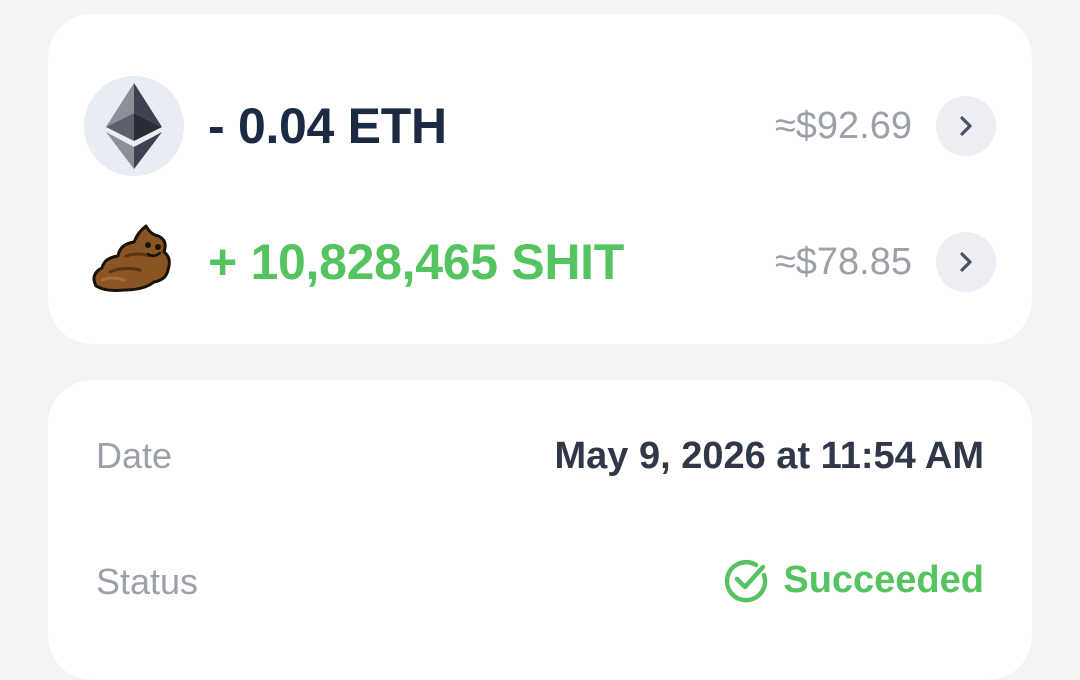 The width and height of the screenshot is (1080, 680). Describe the element at coordinates (147, 581) in the screenshot. I see `status-label: Status` at that location.